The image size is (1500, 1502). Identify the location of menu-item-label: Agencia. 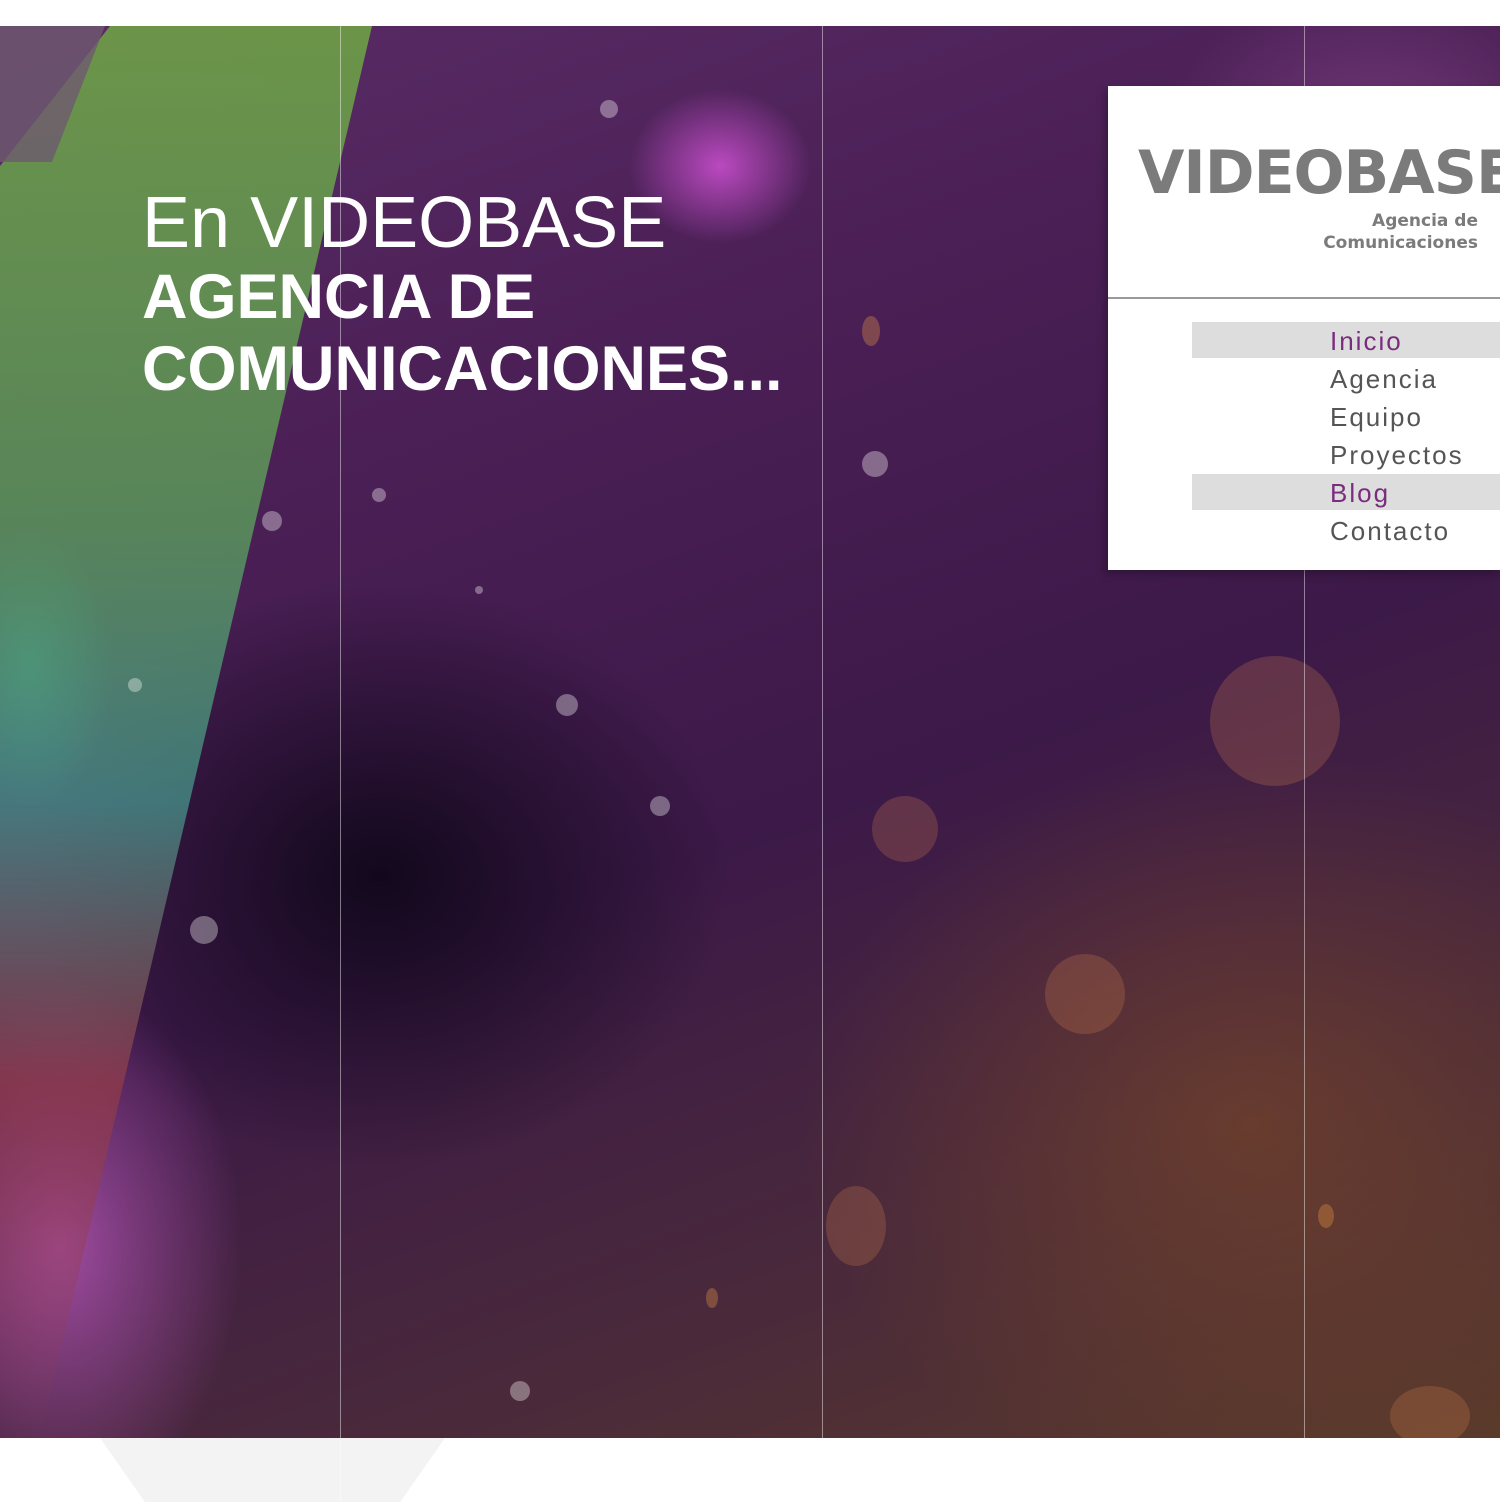
(1384, 379).